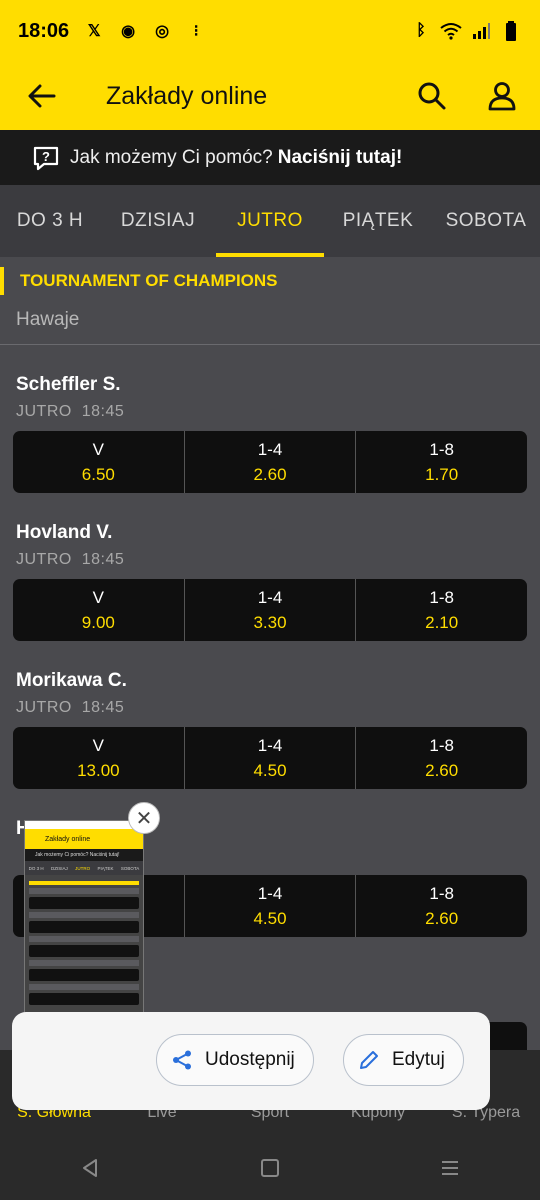 The height and width of the screenshot is (1200, 540). What do you see at coordinates (481, 31) in the screenshot?
I see `signal-icon` at bounding box center [481, 31].